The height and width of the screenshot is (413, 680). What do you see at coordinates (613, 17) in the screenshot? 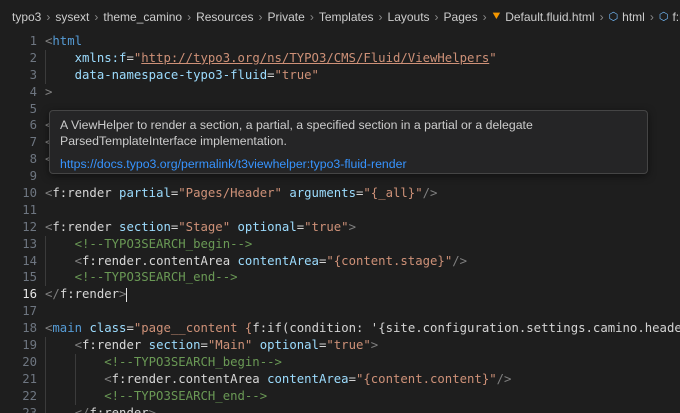
I see `symbol-element-icon: ⬡` at bounding box center [613, 17].